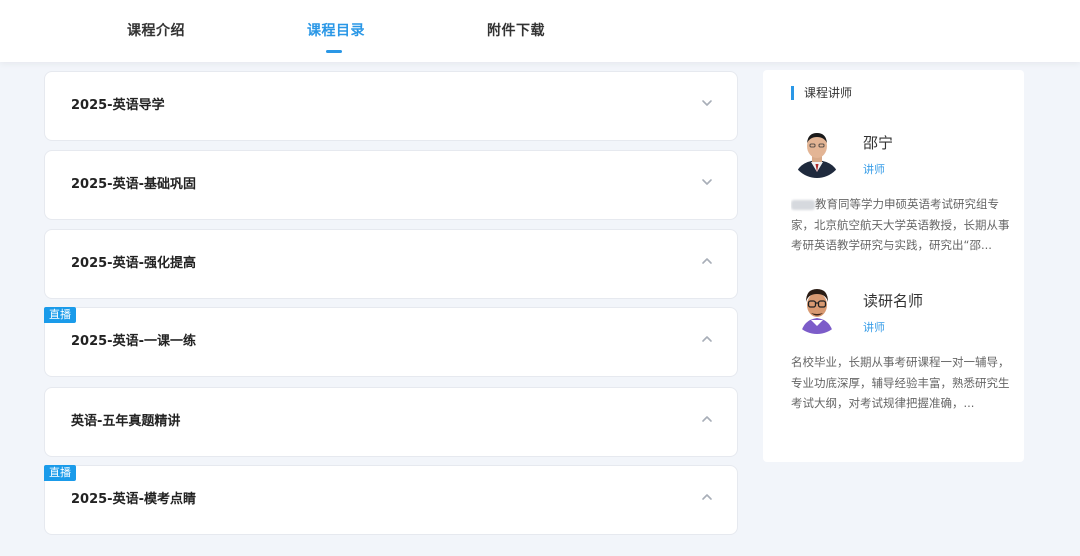 This screenshot has height=556, width=1080. What do you see at coordinates (133, 499) in the screenshot?
I see `course-section-title: 2025-英语-模考点睛` at bounding box center [133, 499].